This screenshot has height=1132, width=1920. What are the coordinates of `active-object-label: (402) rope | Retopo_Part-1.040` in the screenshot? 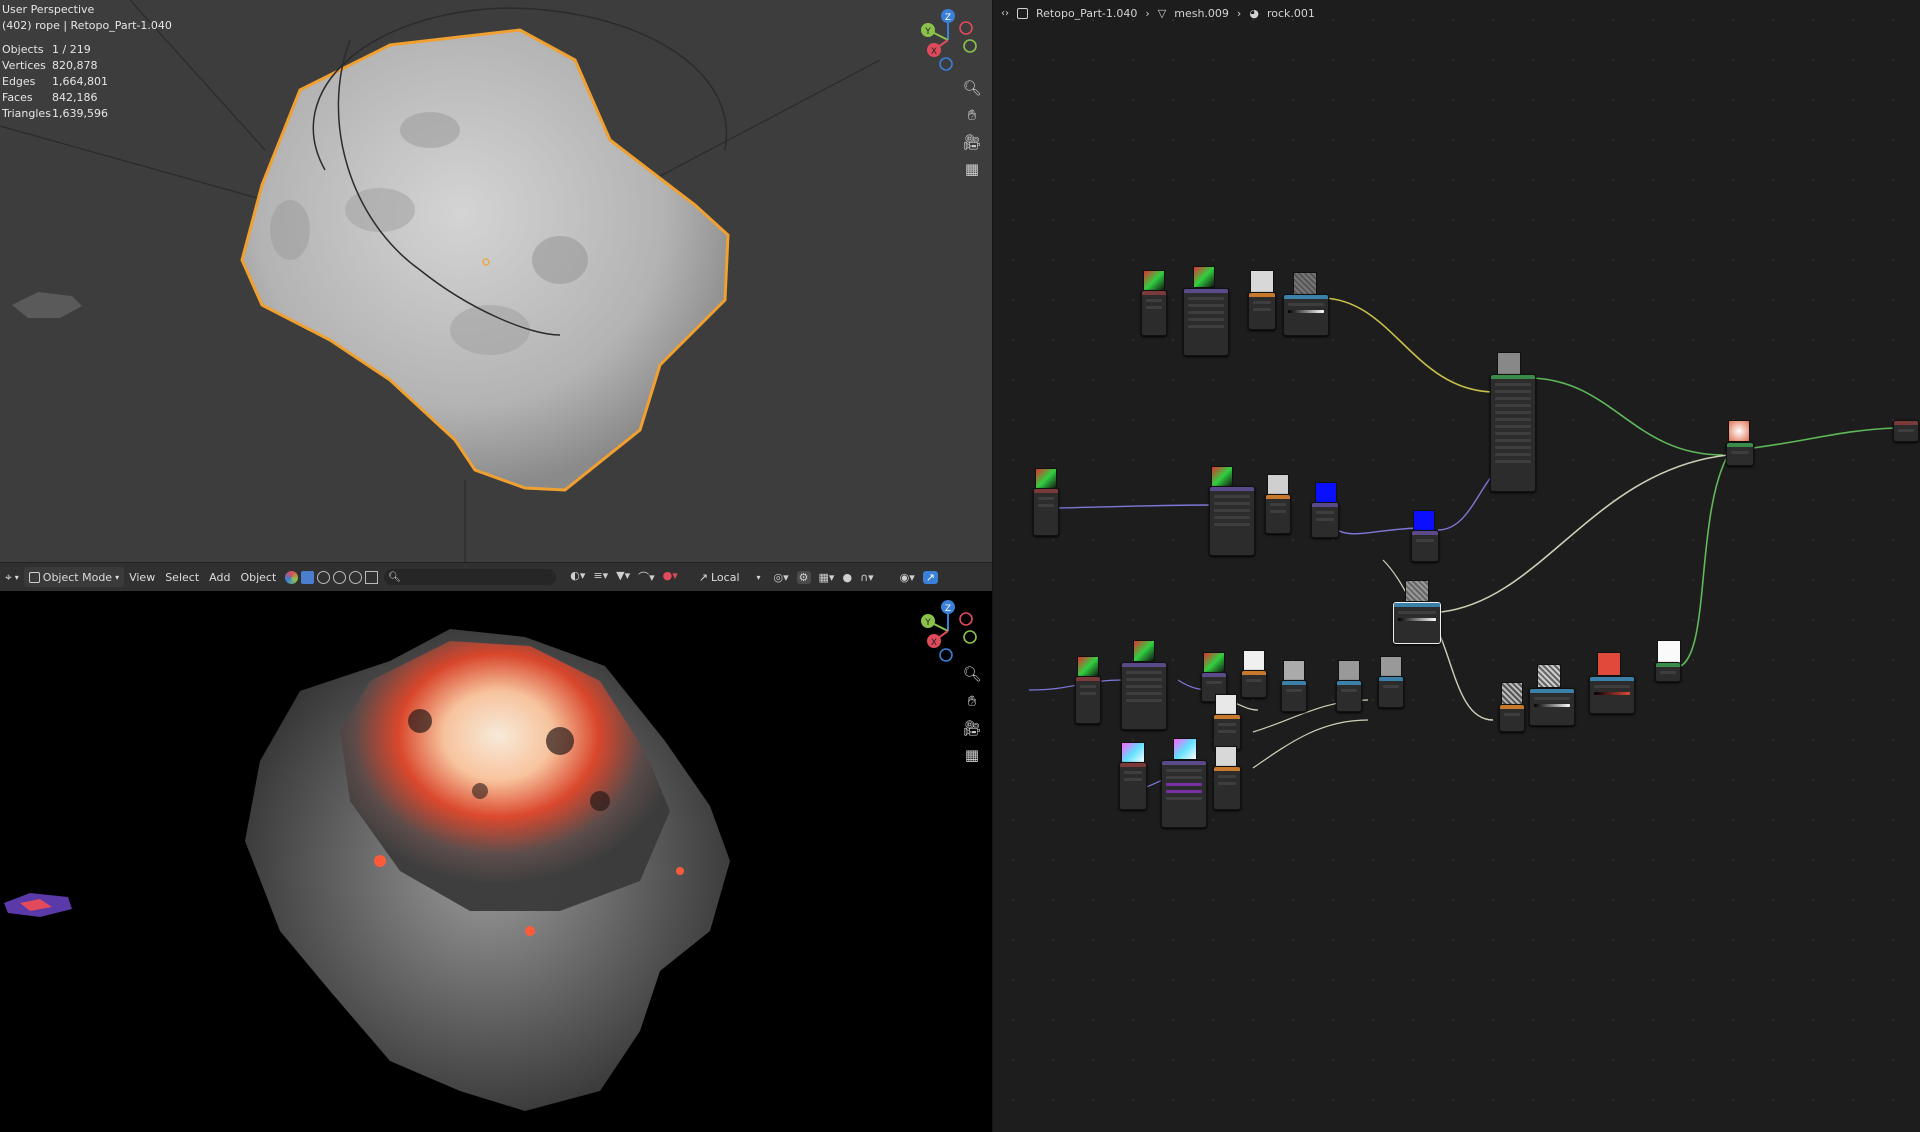 It's located at (87, 25).